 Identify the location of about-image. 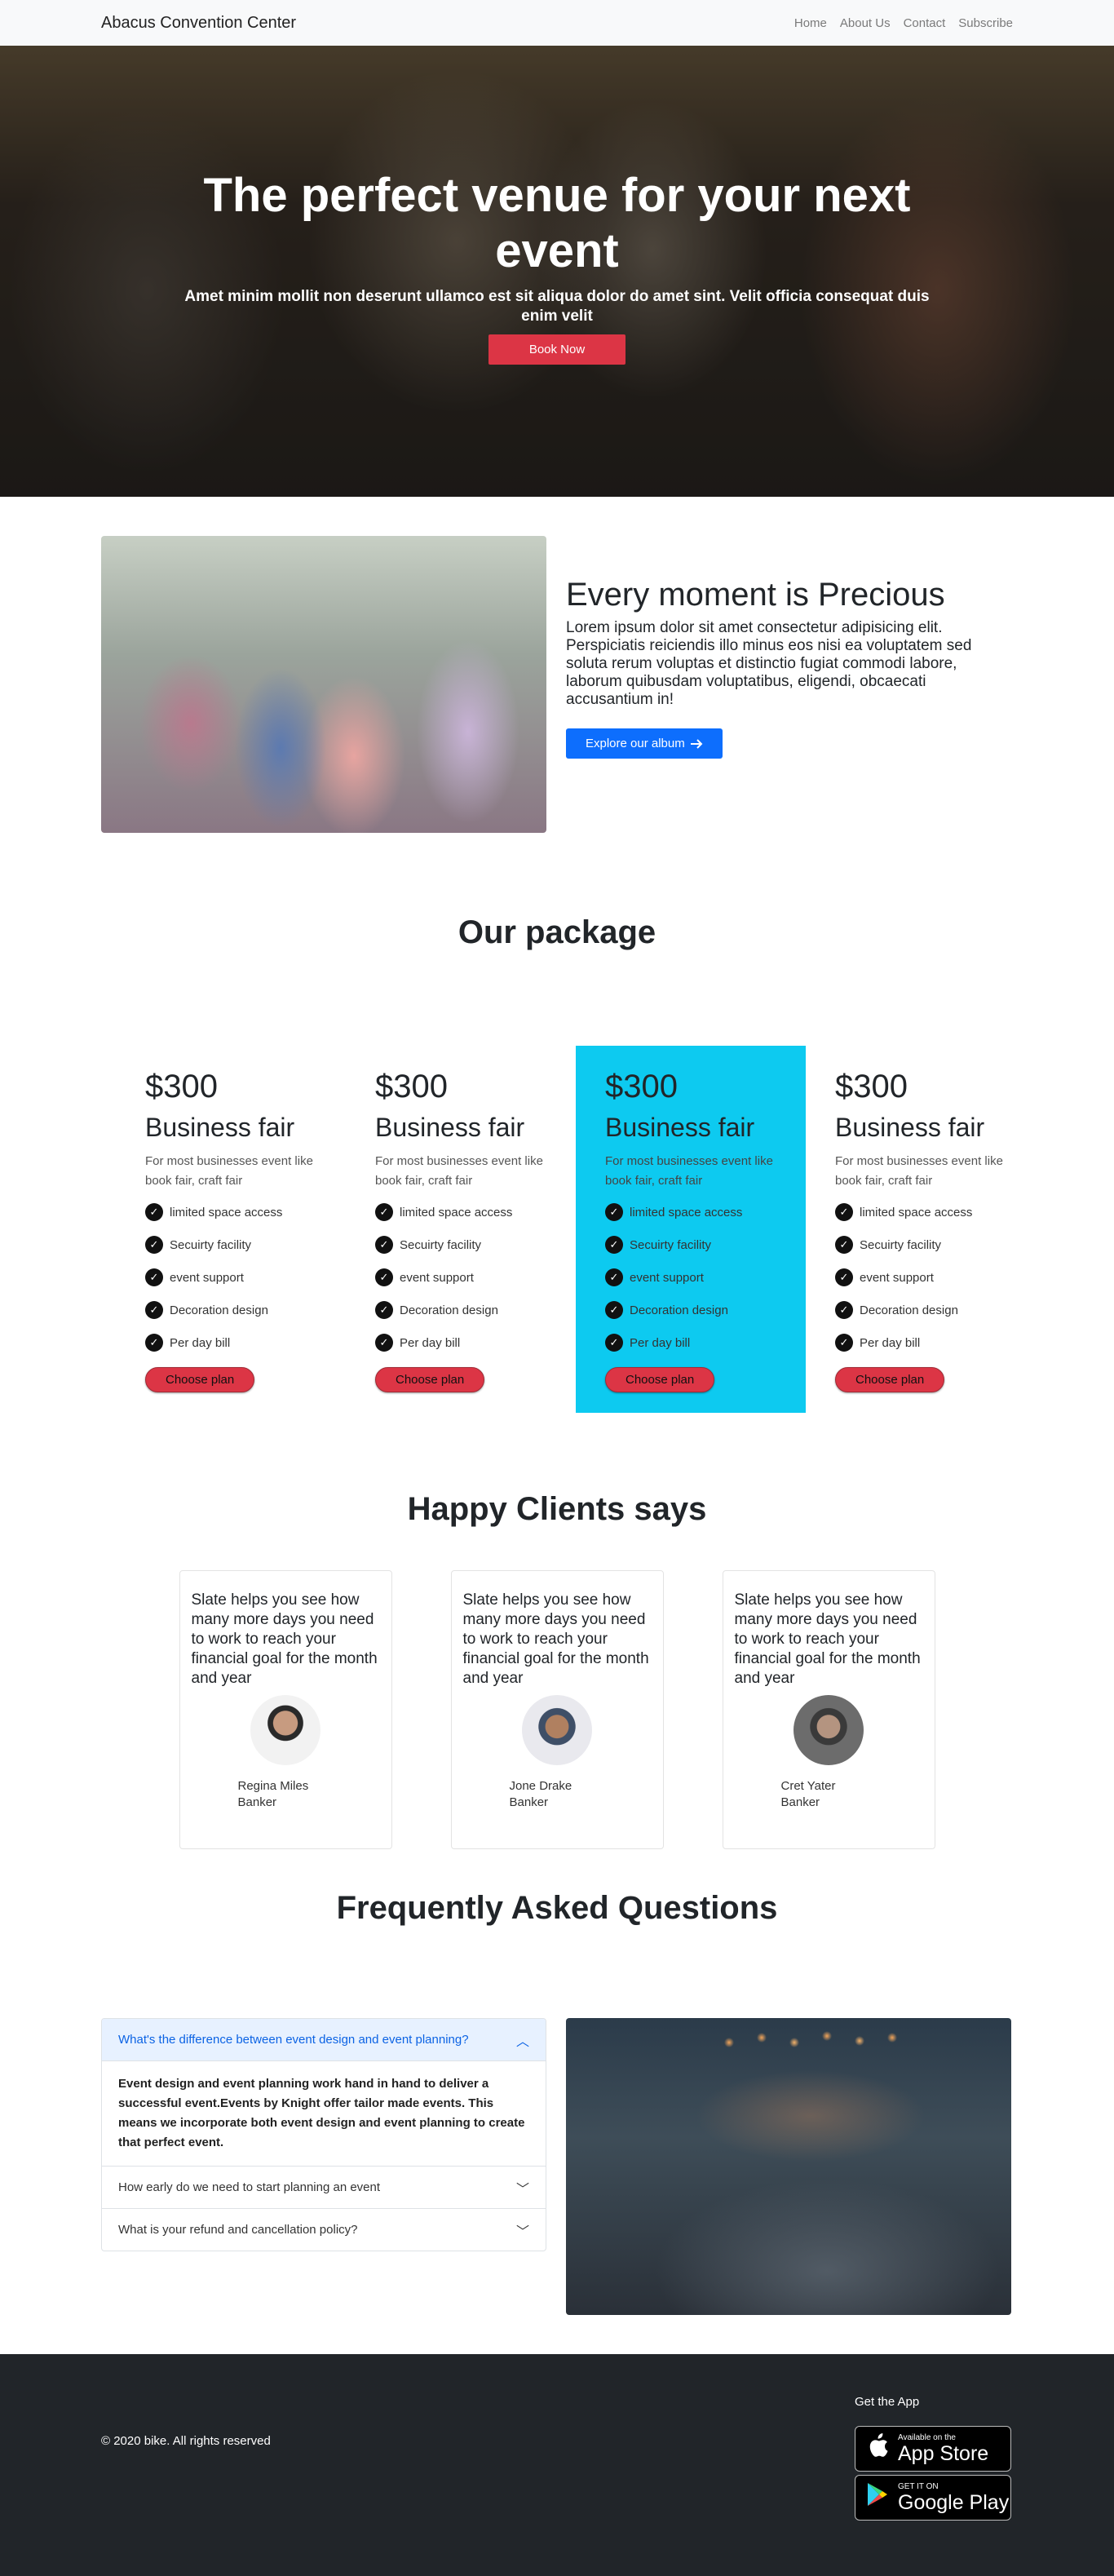
(324, 684).